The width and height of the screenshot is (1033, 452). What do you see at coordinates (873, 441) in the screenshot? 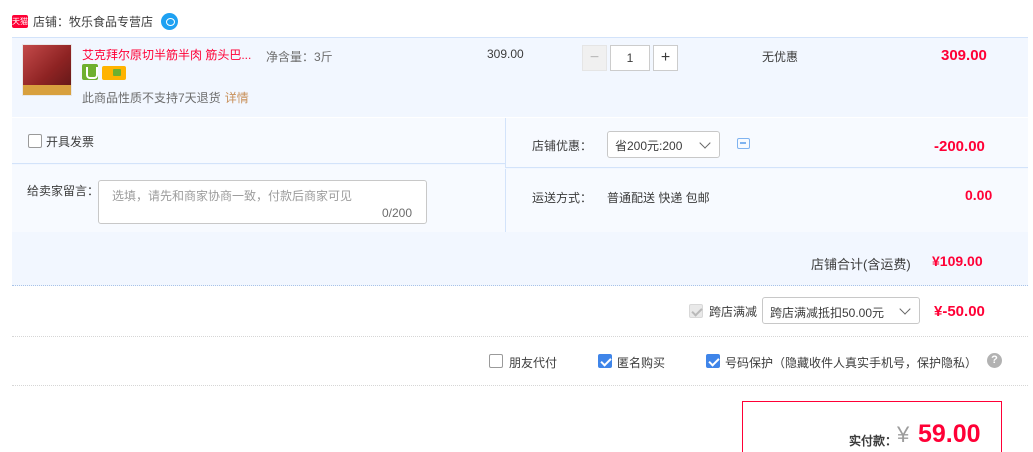
I see `payment-label: 实付款：` at bounding box center [873, 441].